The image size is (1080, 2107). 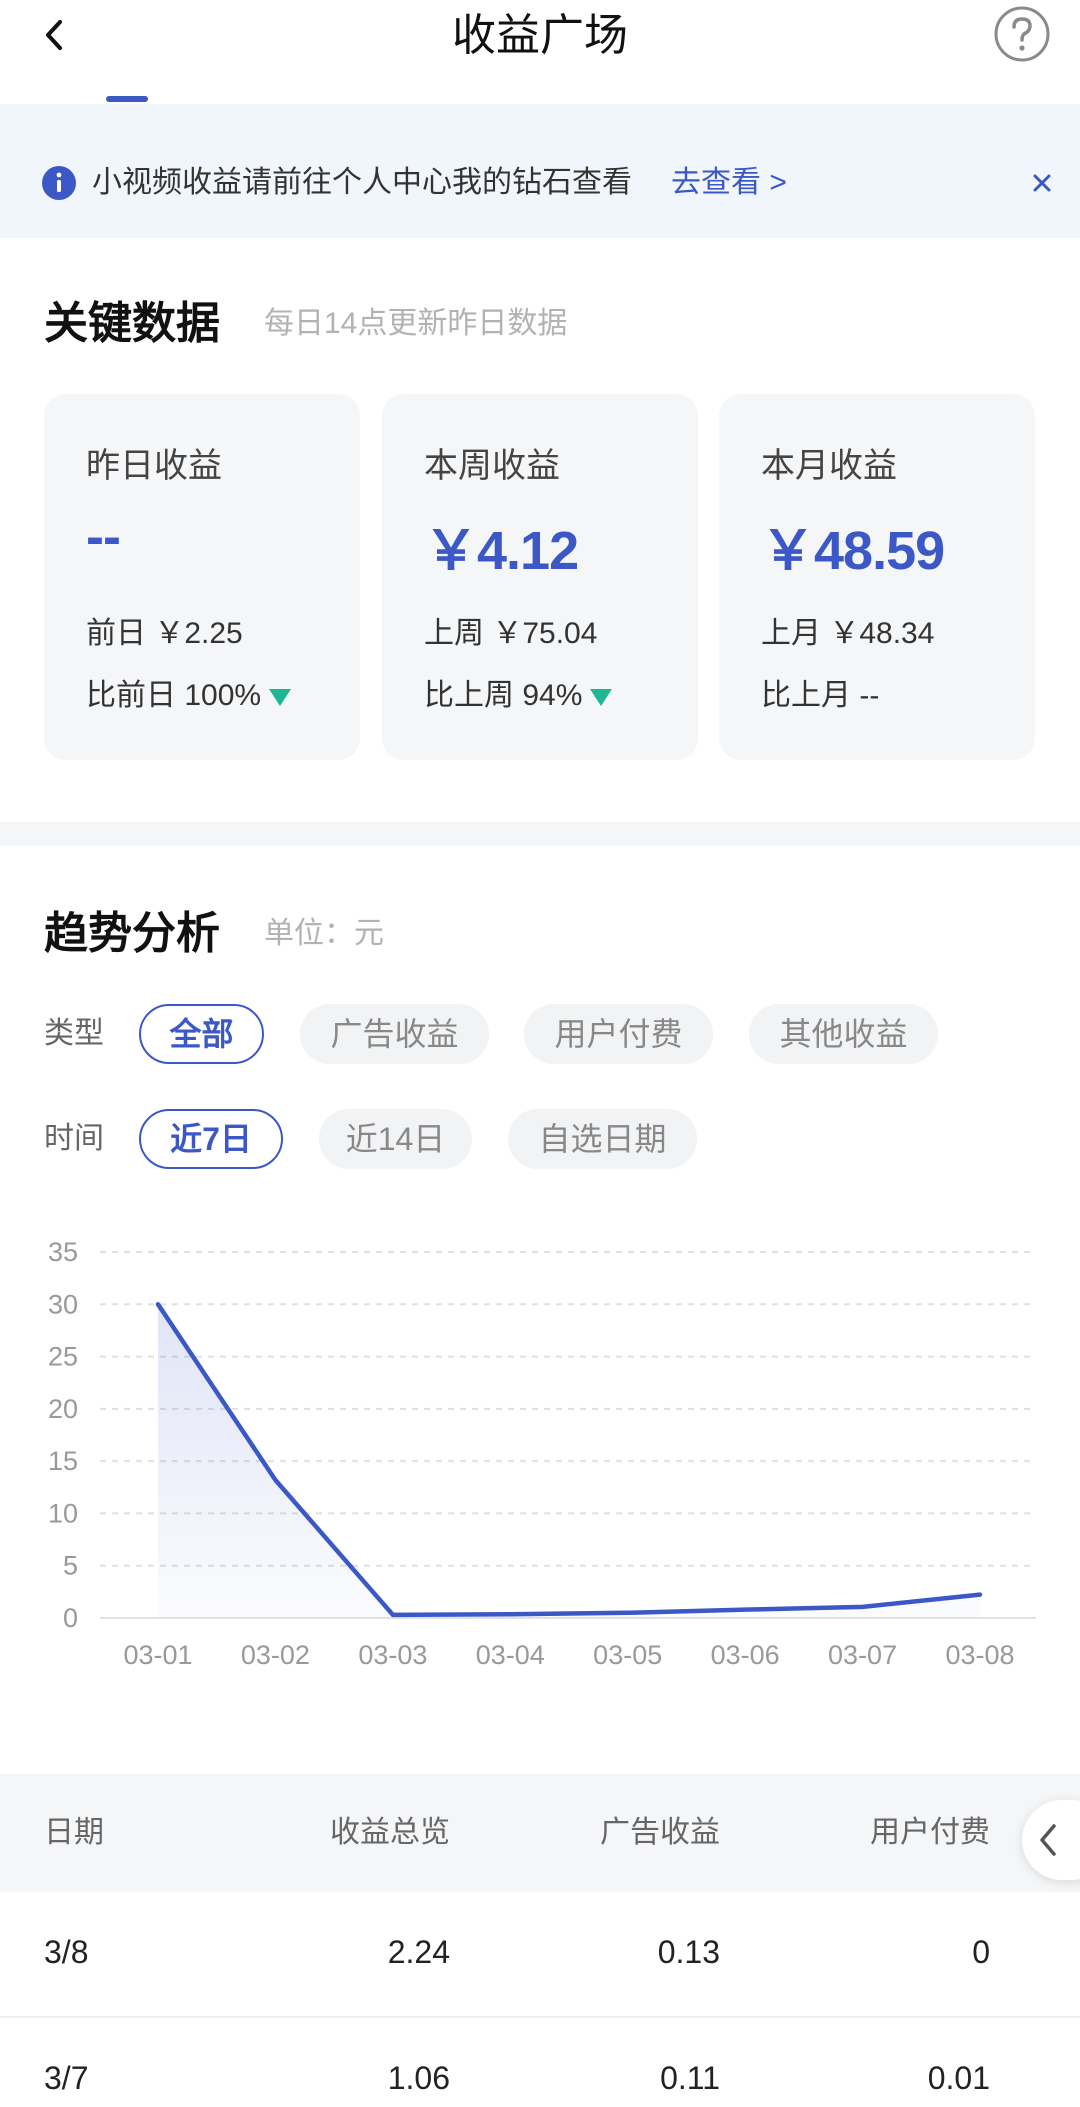 What do you see at coordinates (164, 633) in the screenshot?
I see `card-prev: 前日 ￥2.25` at bounding box center [164, 633].